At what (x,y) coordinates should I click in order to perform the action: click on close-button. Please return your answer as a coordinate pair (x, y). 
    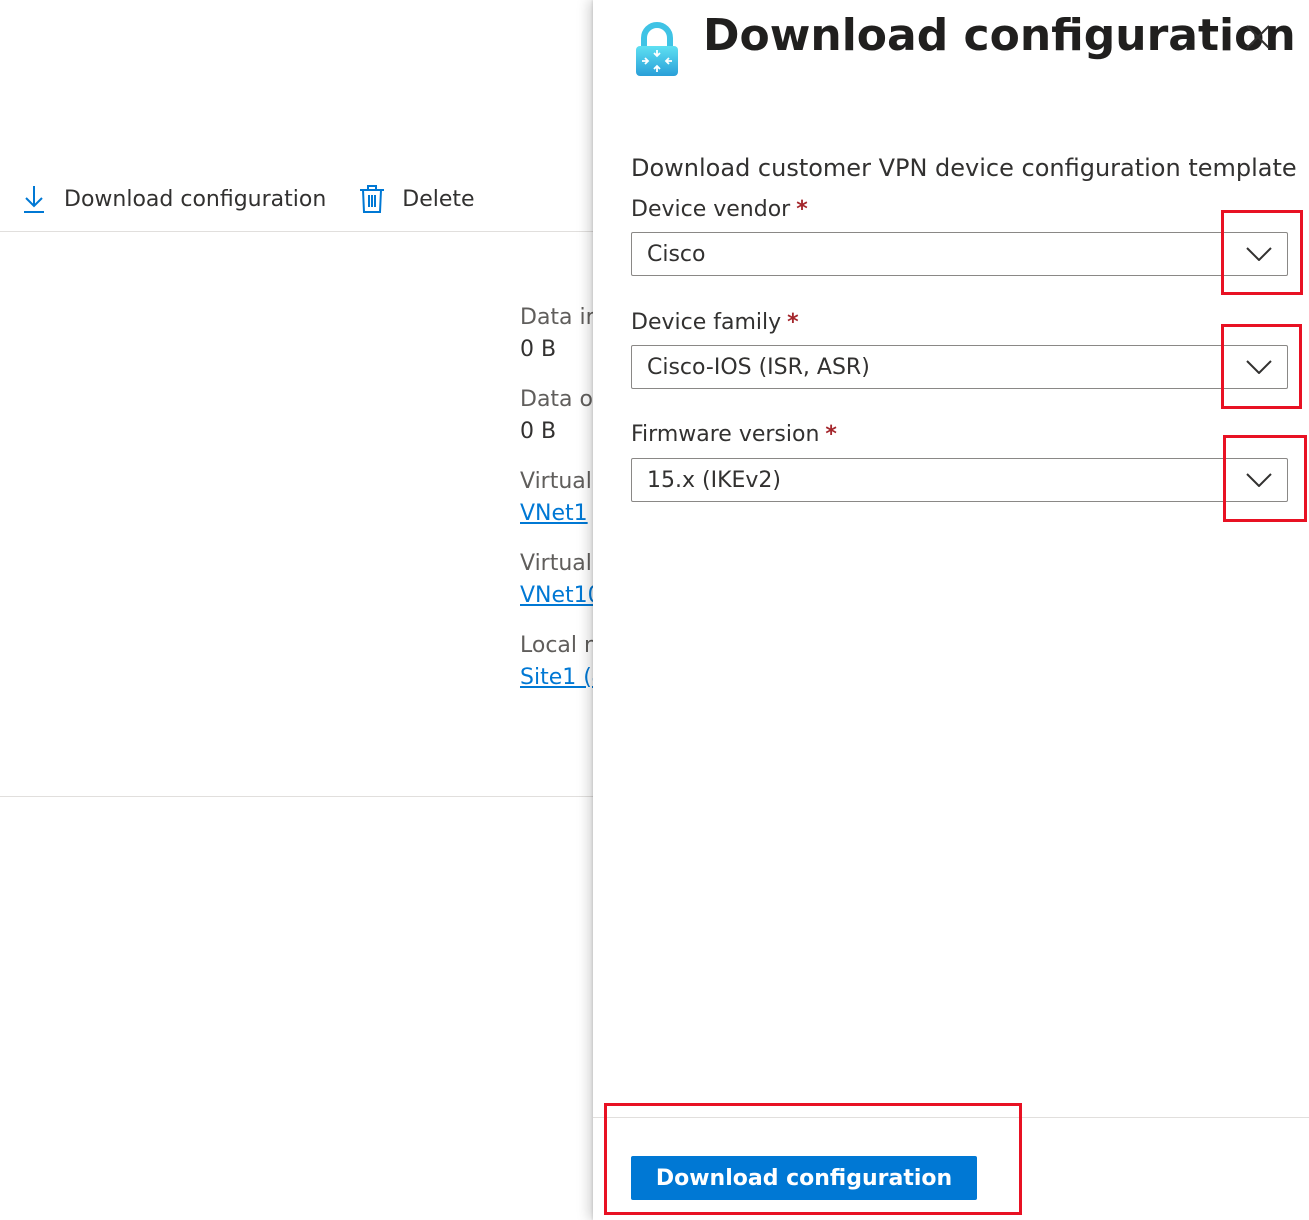
    Looking at the image, I should click on (1258, 37).